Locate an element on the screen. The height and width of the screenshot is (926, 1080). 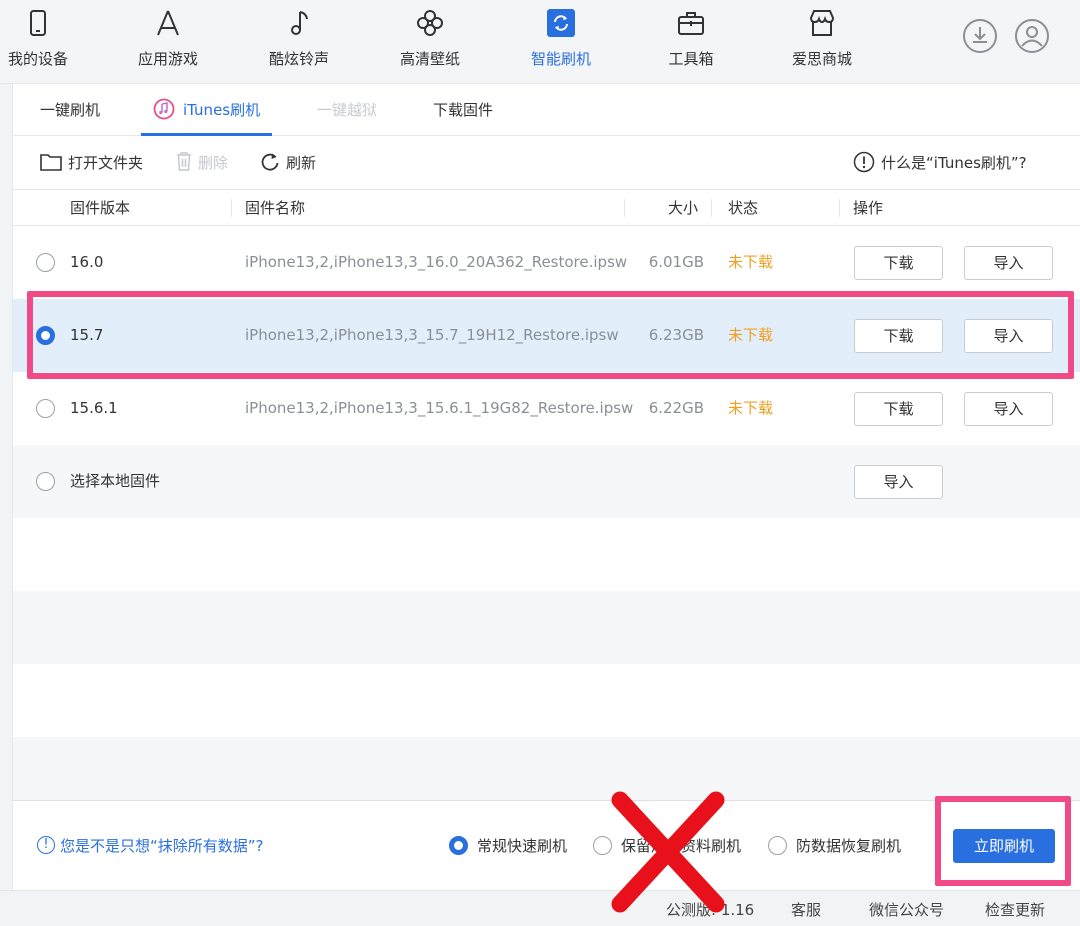
music-note-icon is located at coordinates (299, 23).